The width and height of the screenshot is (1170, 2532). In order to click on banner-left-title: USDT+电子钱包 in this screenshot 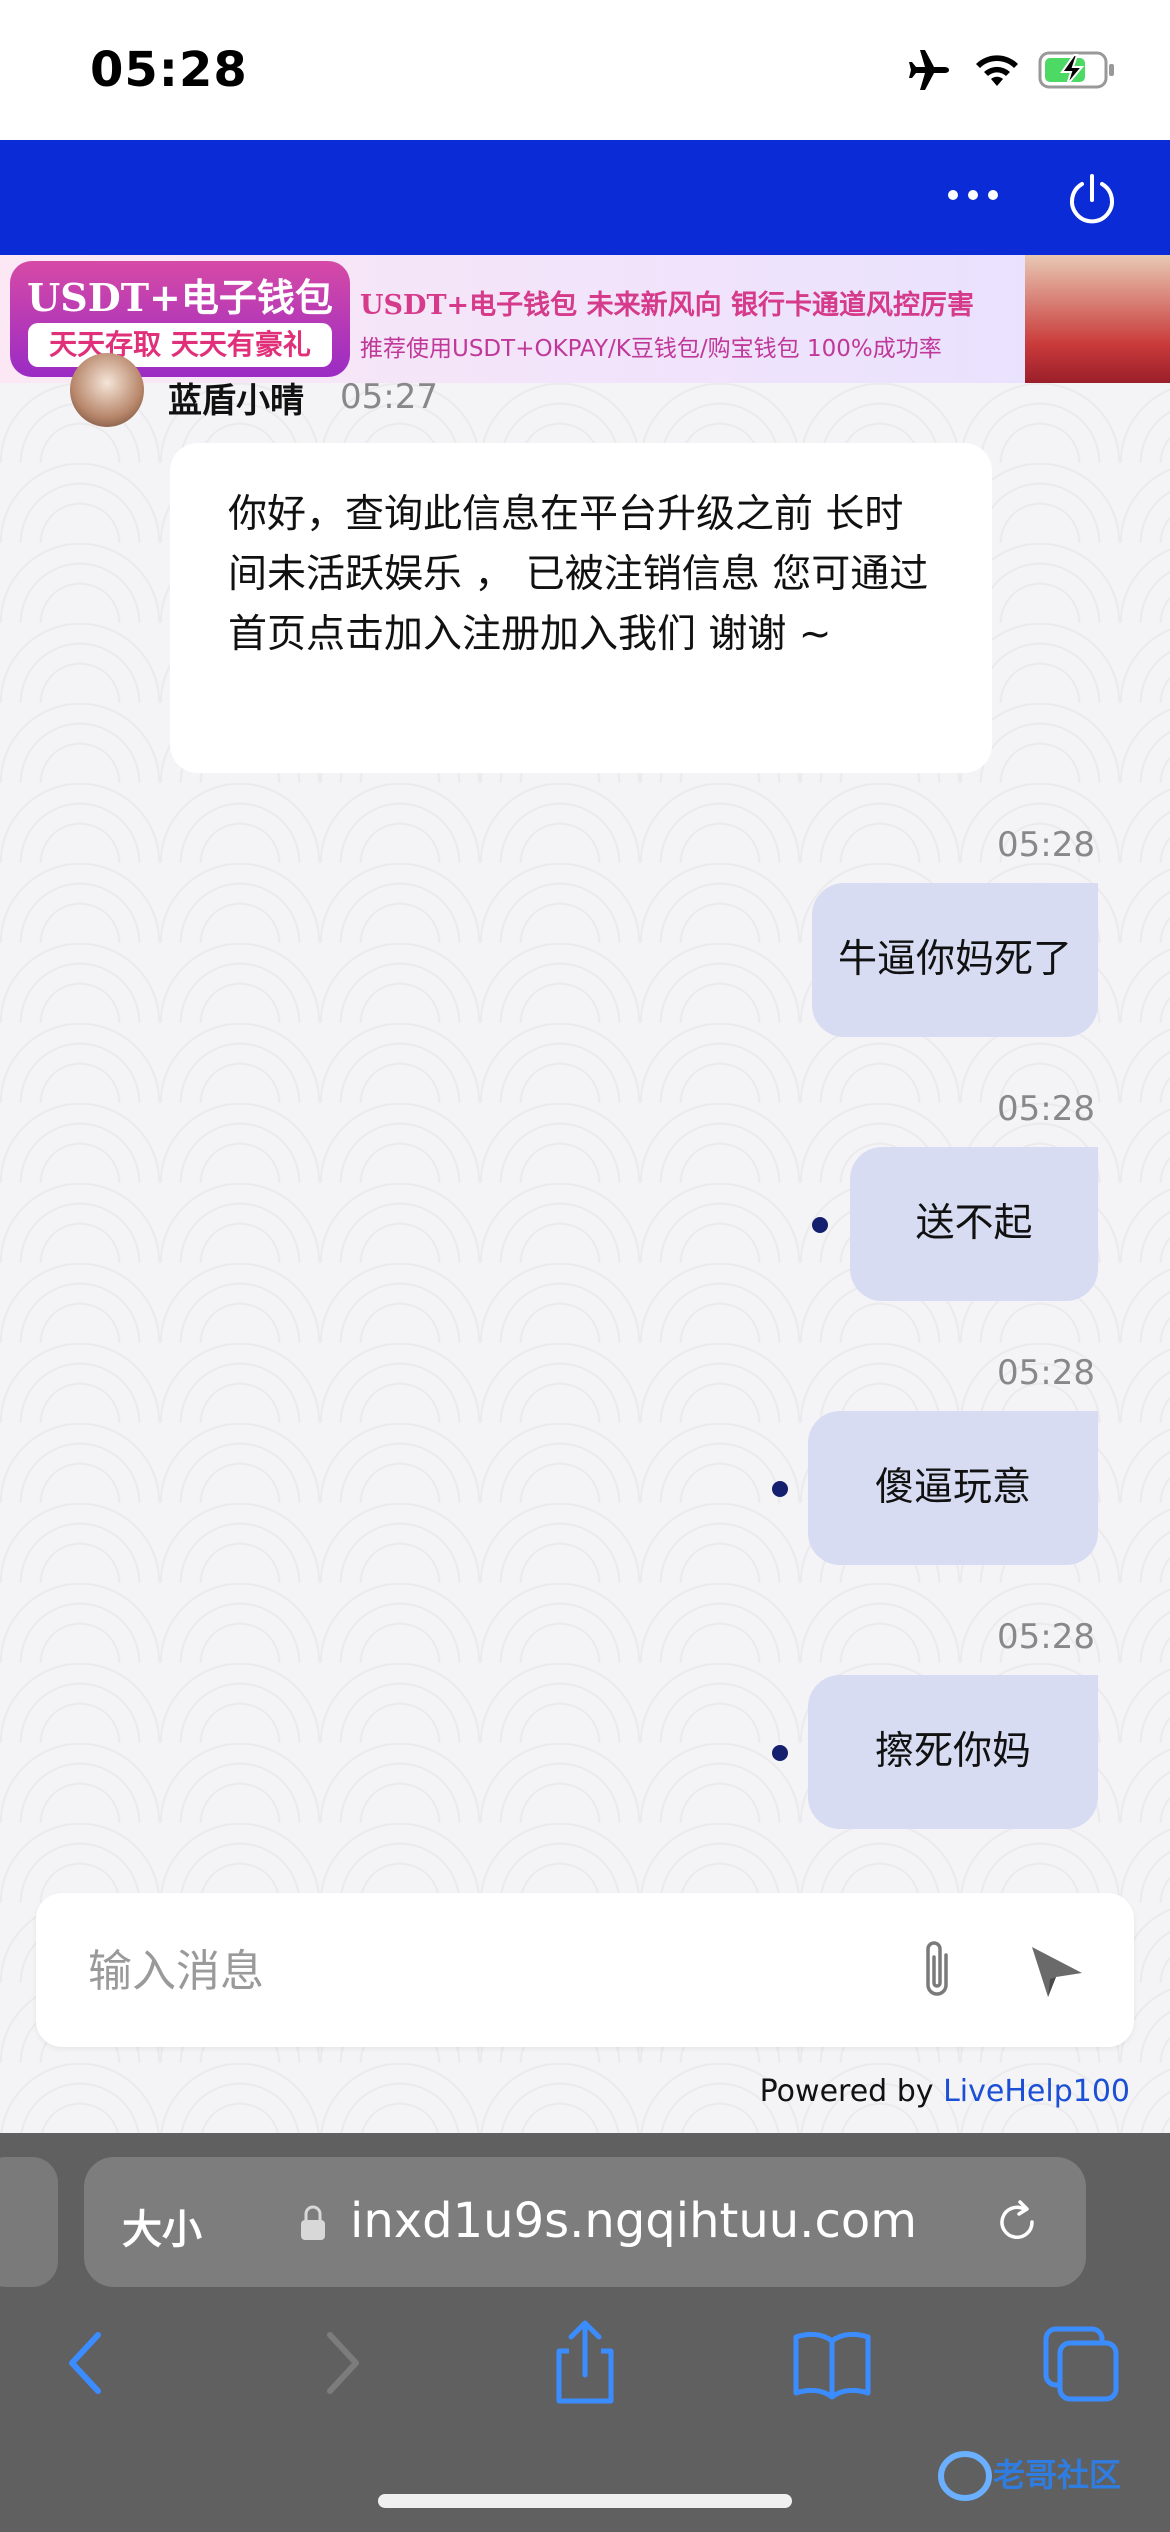, I will do `click(180, 297)`.